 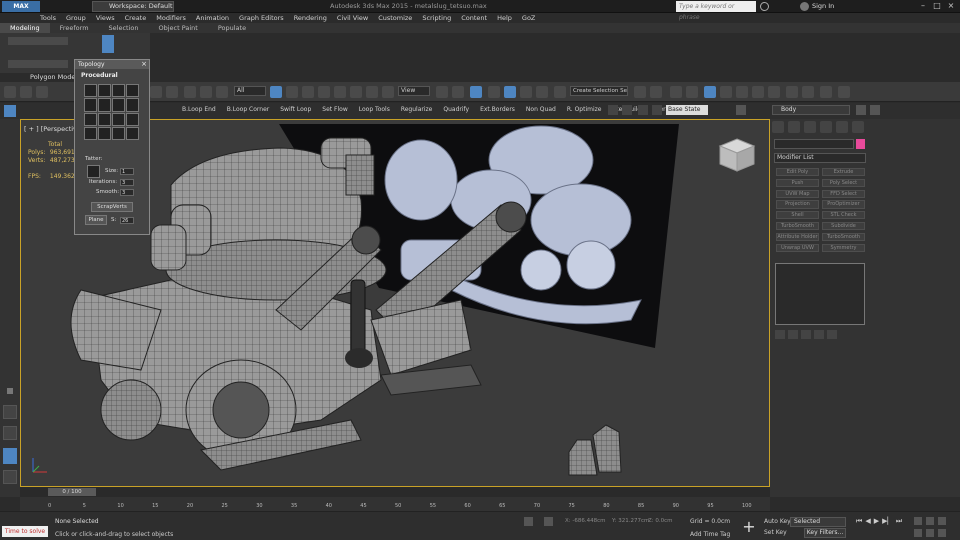 What do you see at coordinates (510, 92) in the screenshot?
I see `angle-snap-icon` at bounding box center [510, 92].